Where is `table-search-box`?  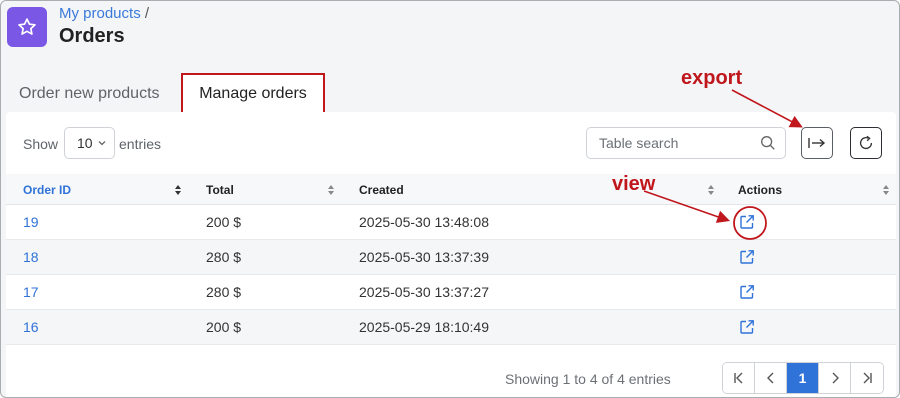
table-search-box is located at coordinates (686, 143).